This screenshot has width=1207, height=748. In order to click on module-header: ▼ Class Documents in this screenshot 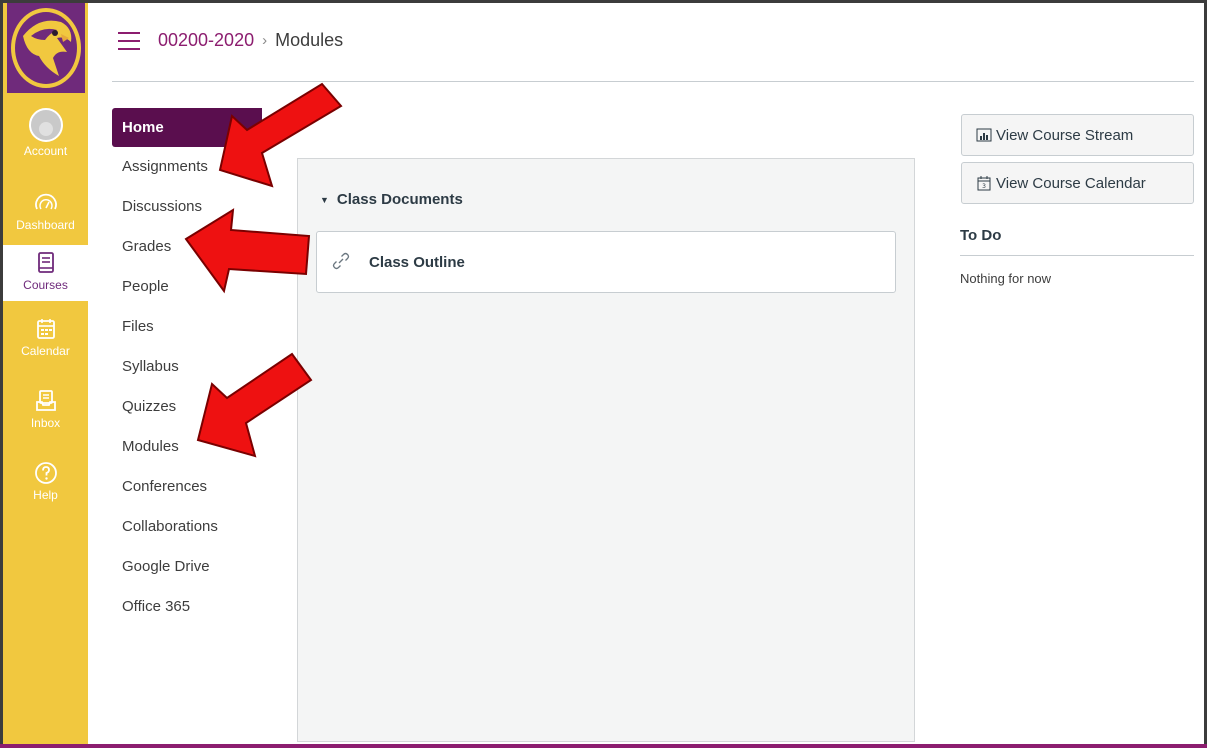, I will do `click(391, 199)`.